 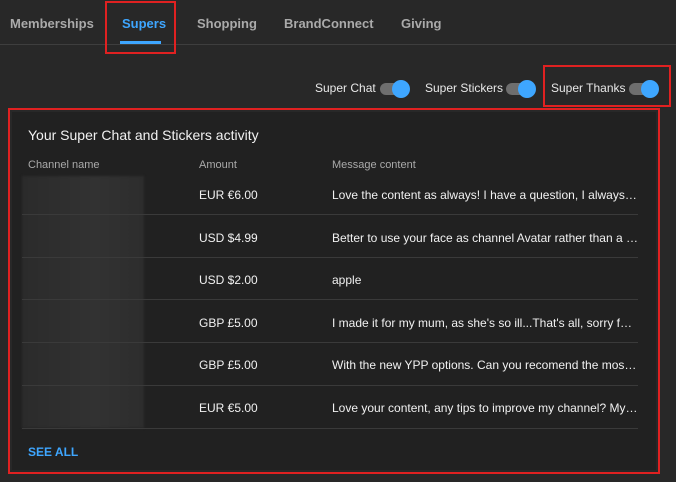 I want to click on tab-memberships: Memberships, so click(x=52, y=23).